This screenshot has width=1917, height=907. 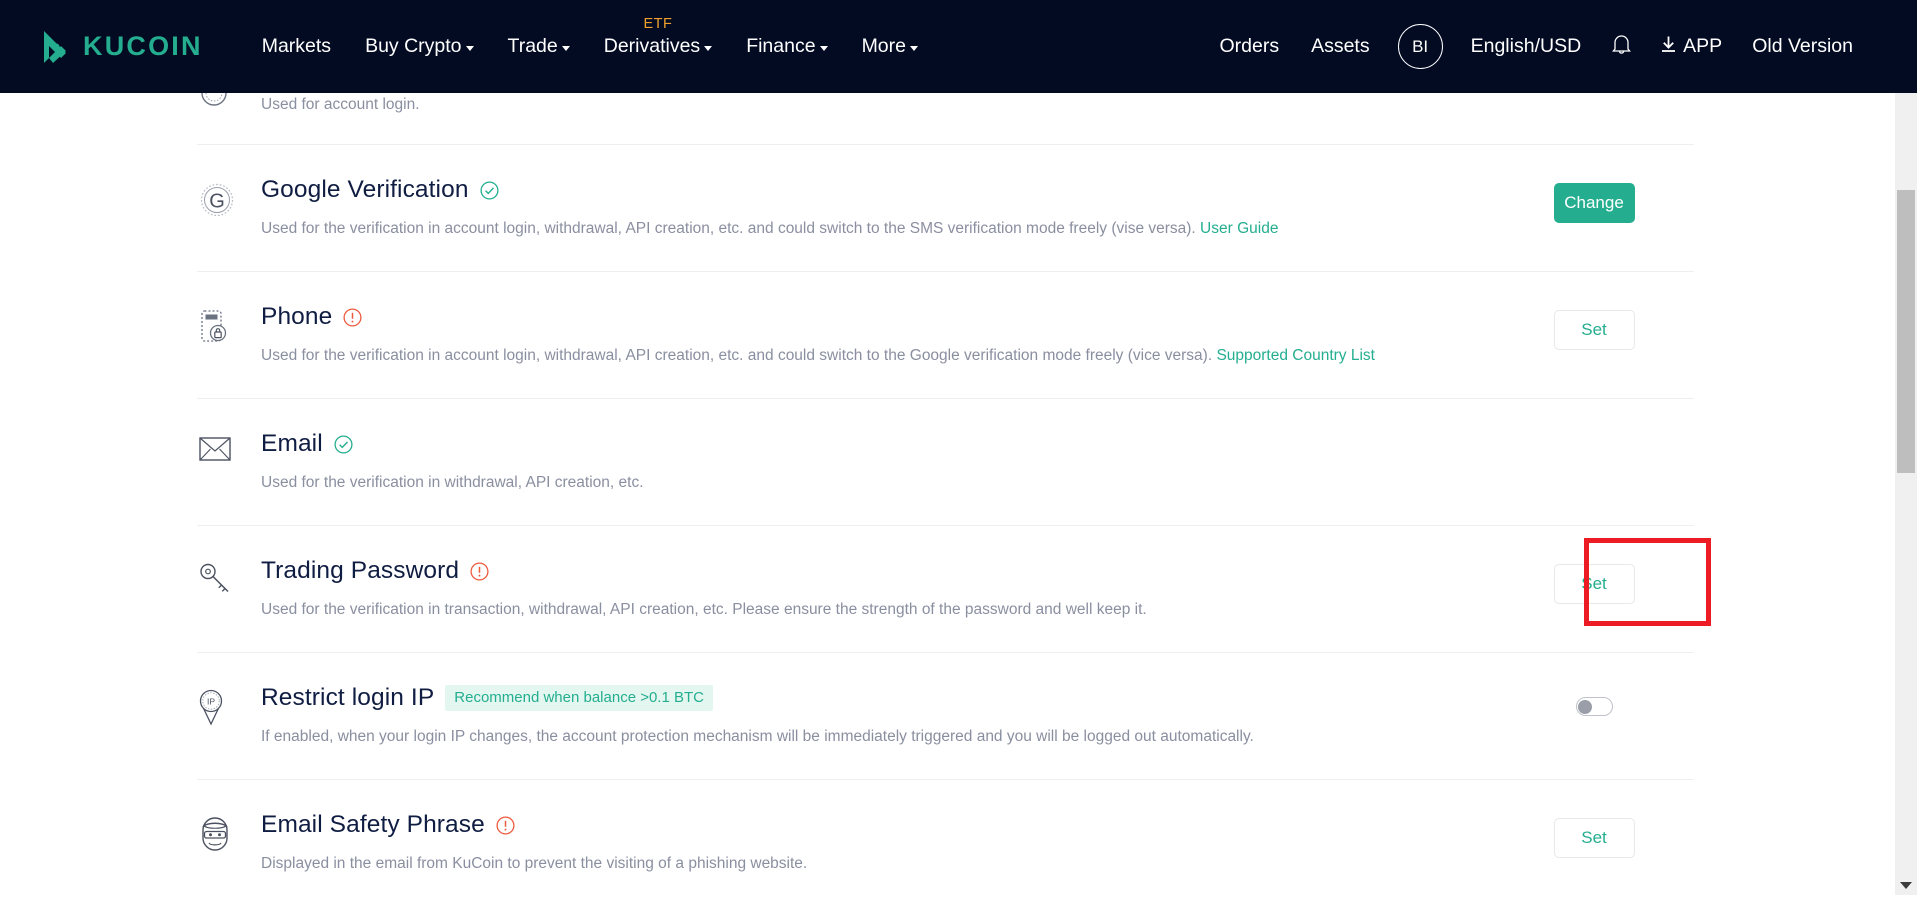 What do you see at coordinates (229, 198) in the screenshot?
I see `google-g-icon: G` at bounding box center [229, 198].